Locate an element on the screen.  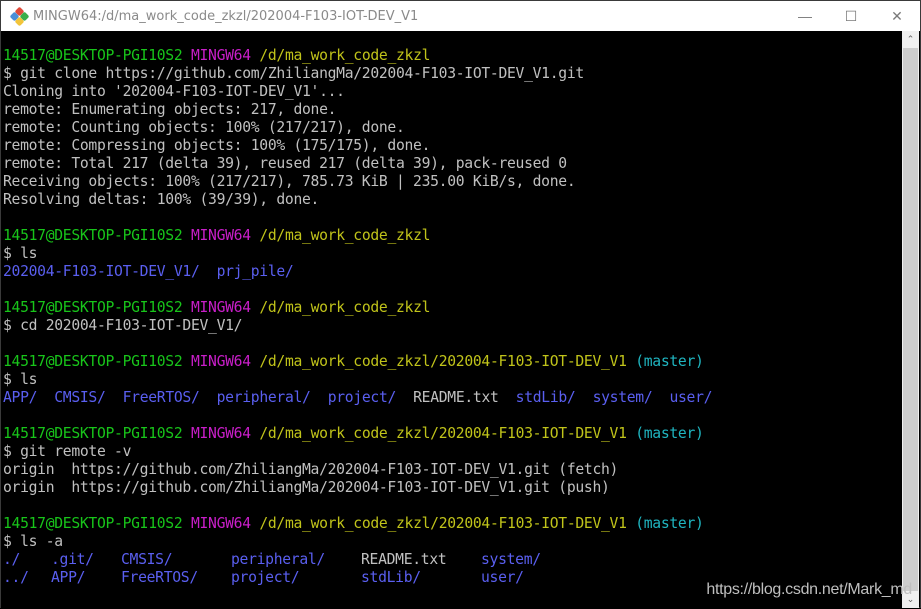
dir-entry: 202004-F103-IOT-DEV_V1/ is located at coordinates (101, 271).